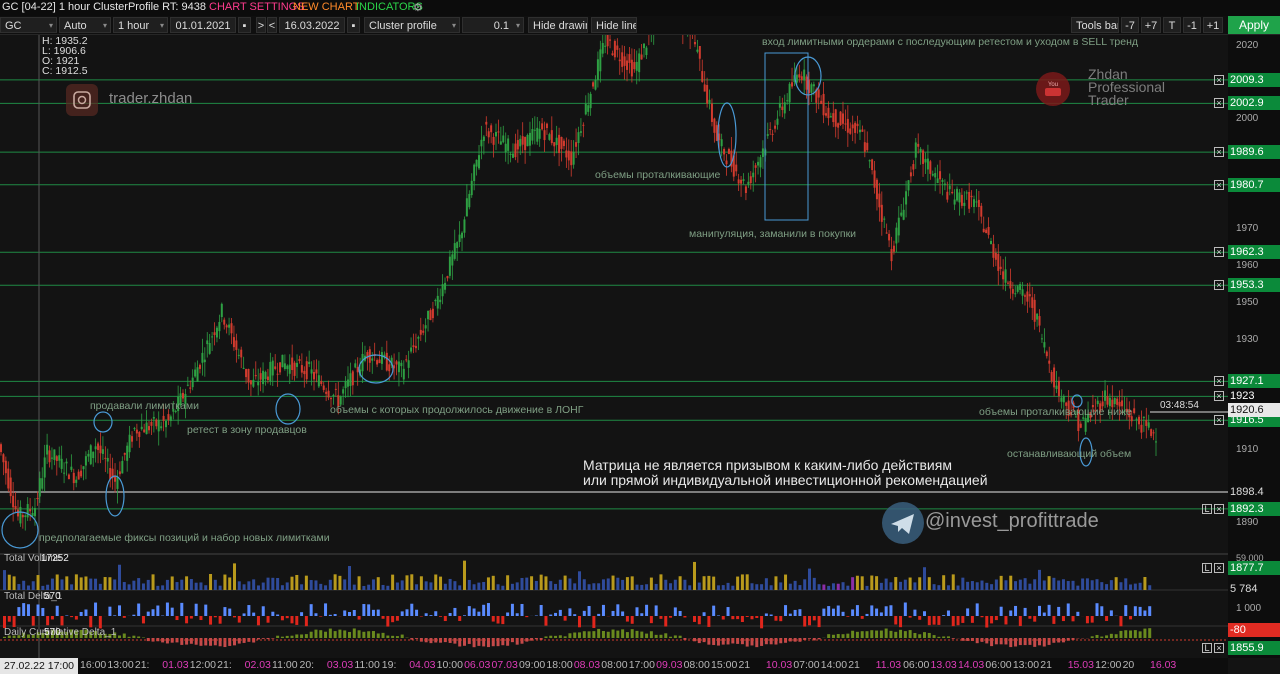  Describe the element at coordinates (85, 25) in the screenshot. I see `scale-select: Auto` at that location.